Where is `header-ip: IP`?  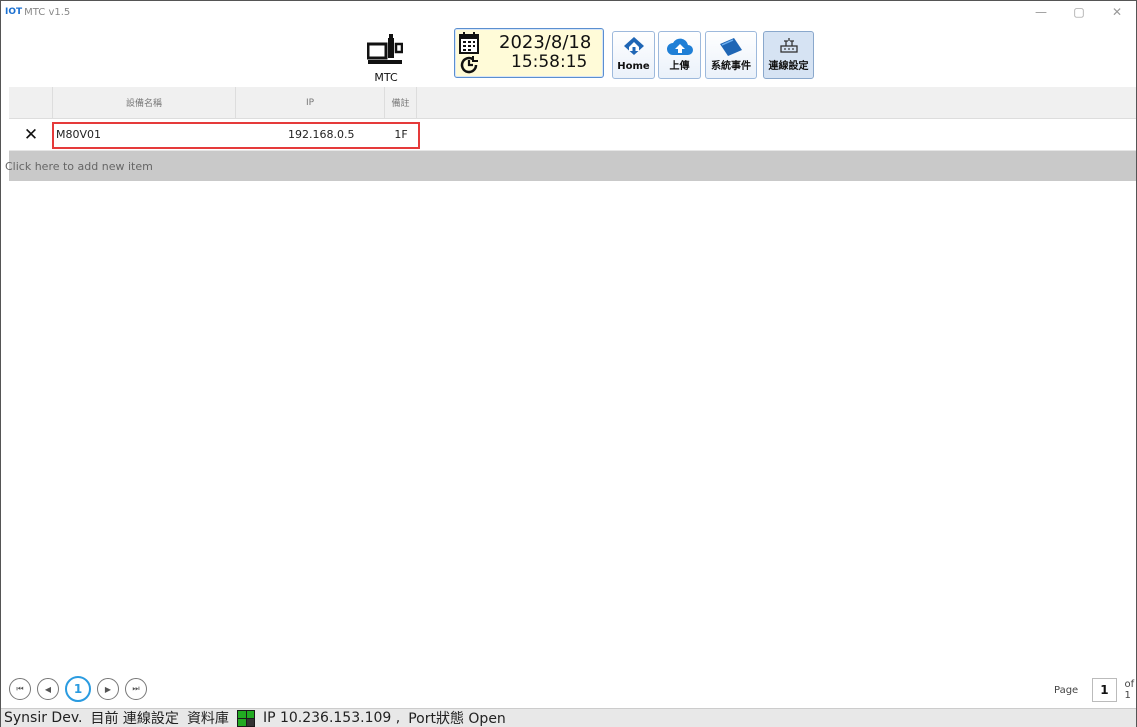 header-ip: IP is located at coordinates (310, 102).